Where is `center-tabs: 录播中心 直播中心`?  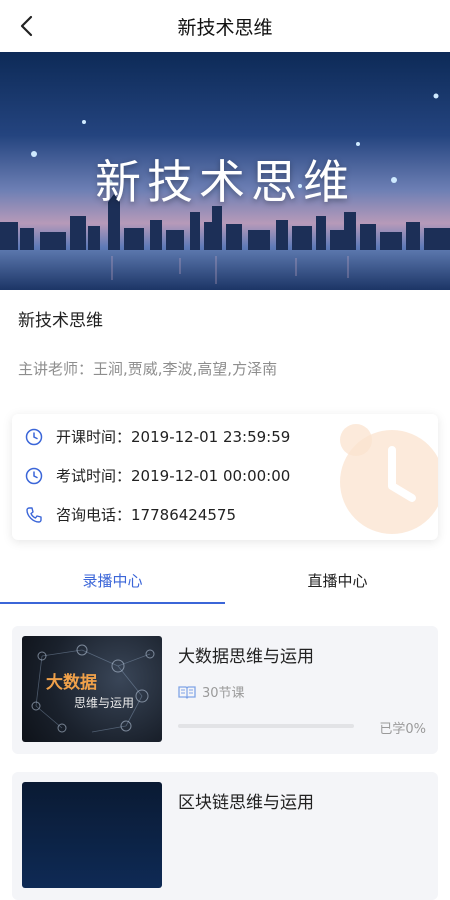
center-tabs: 录播中心 直播中心 is located at coordinates (225, 580).